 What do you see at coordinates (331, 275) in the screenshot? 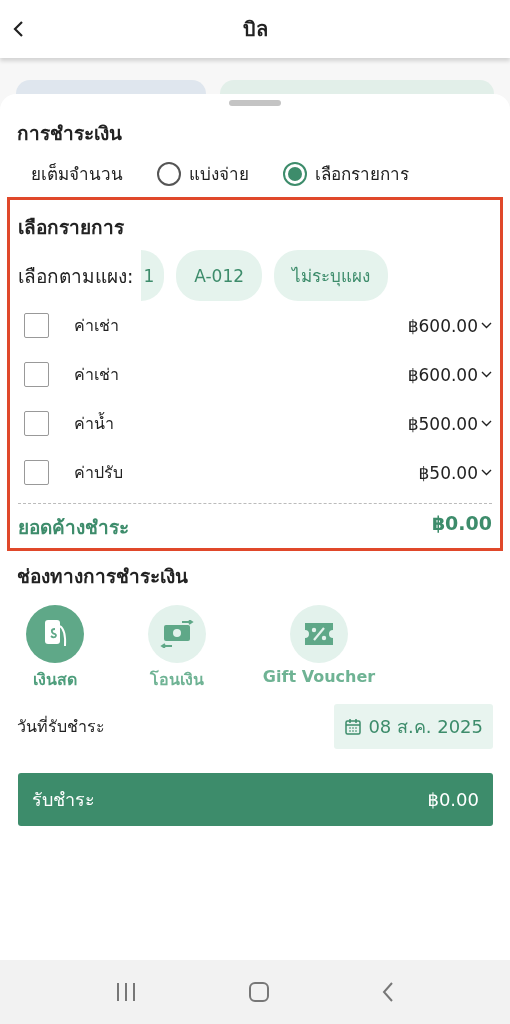
I see `filter-chip: ไม่ระบุแผง` at bounding box center [331, 275].